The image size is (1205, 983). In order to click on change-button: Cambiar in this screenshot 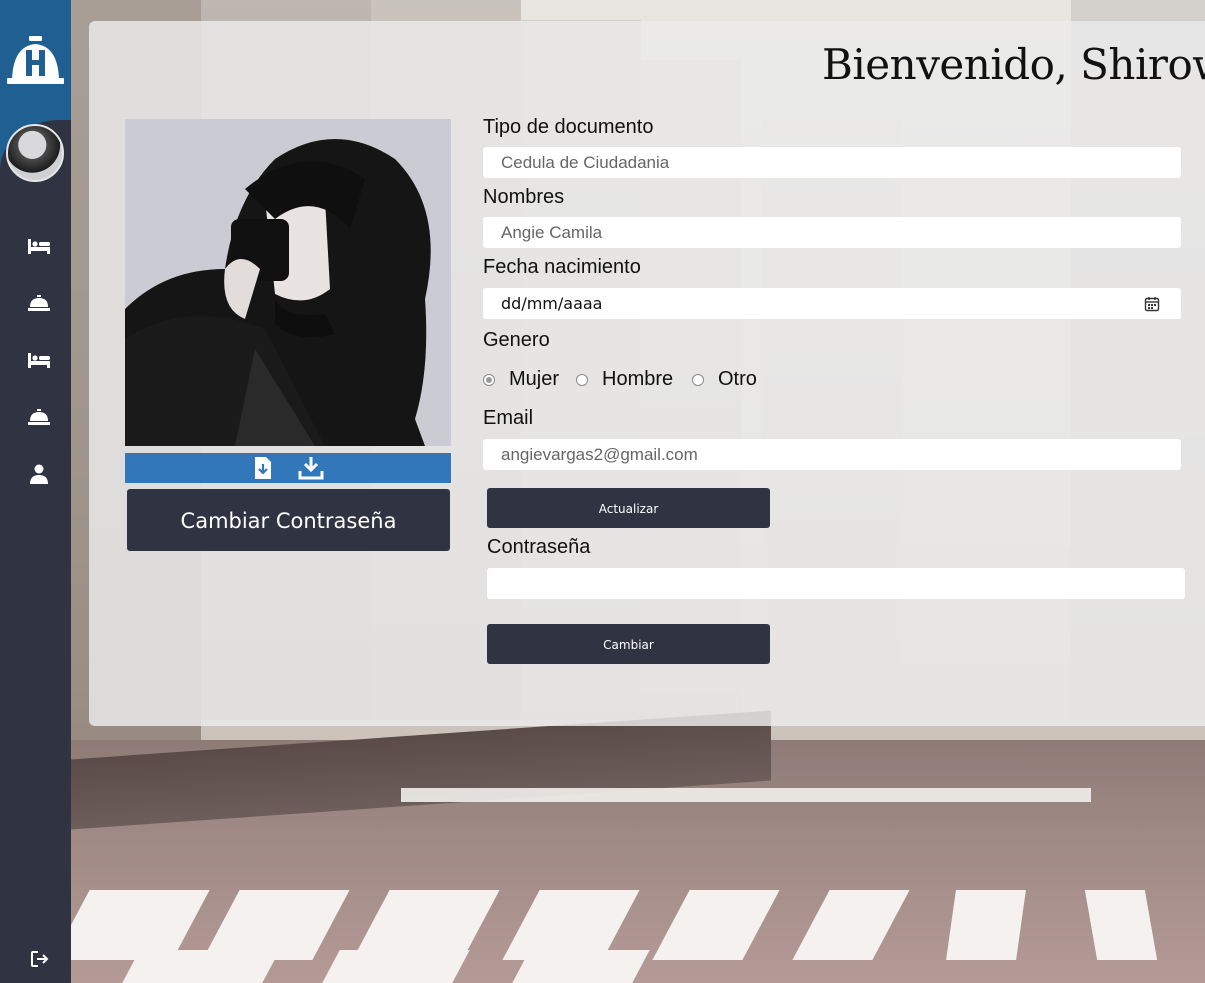, I will do `click(628, 644)`.